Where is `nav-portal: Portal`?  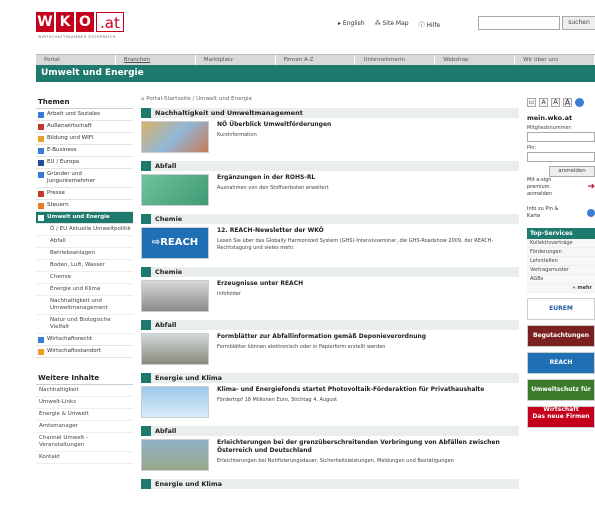
nav-portal: Portal is located at coordinates (76, 60).